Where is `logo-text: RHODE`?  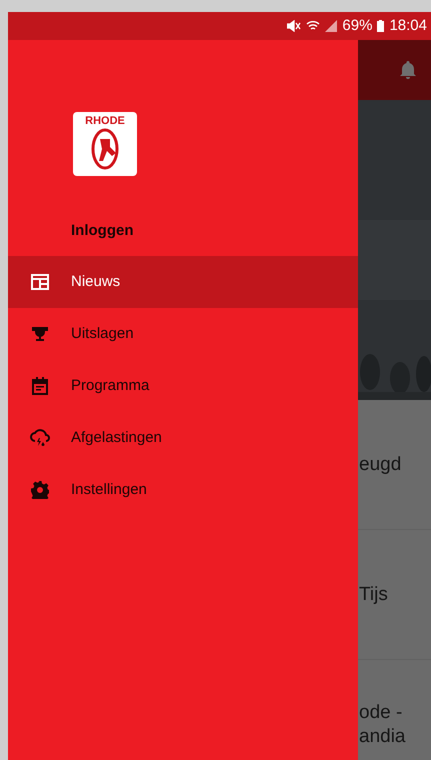 logo-text: RHODE is located at coordinates (105, 121).